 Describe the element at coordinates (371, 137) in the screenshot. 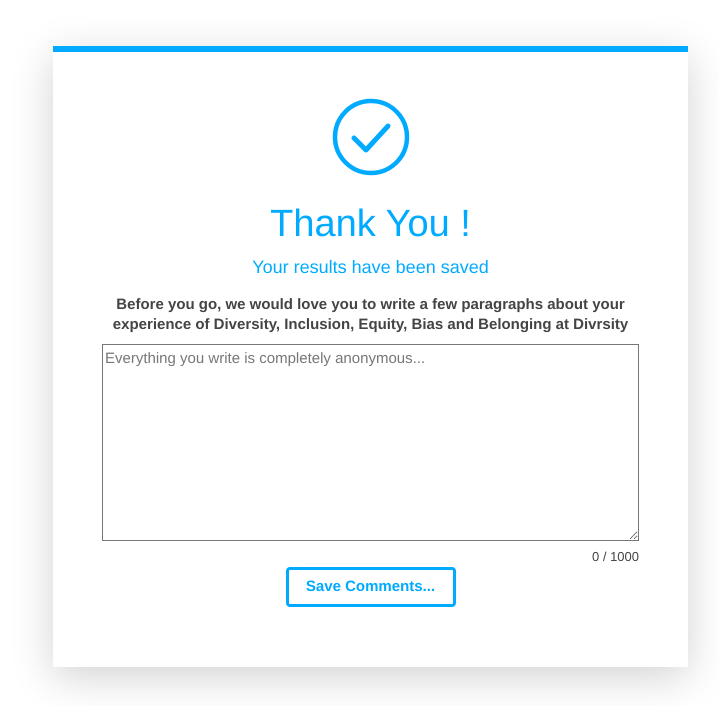

I see `check-circle-icon` at that location.